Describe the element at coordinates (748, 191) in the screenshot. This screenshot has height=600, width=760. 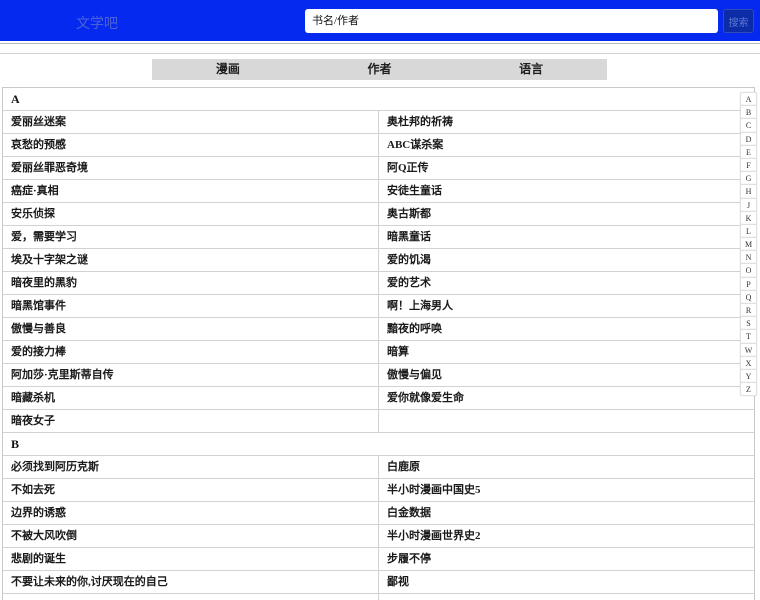
I see `alphabet-link: H` at that location.